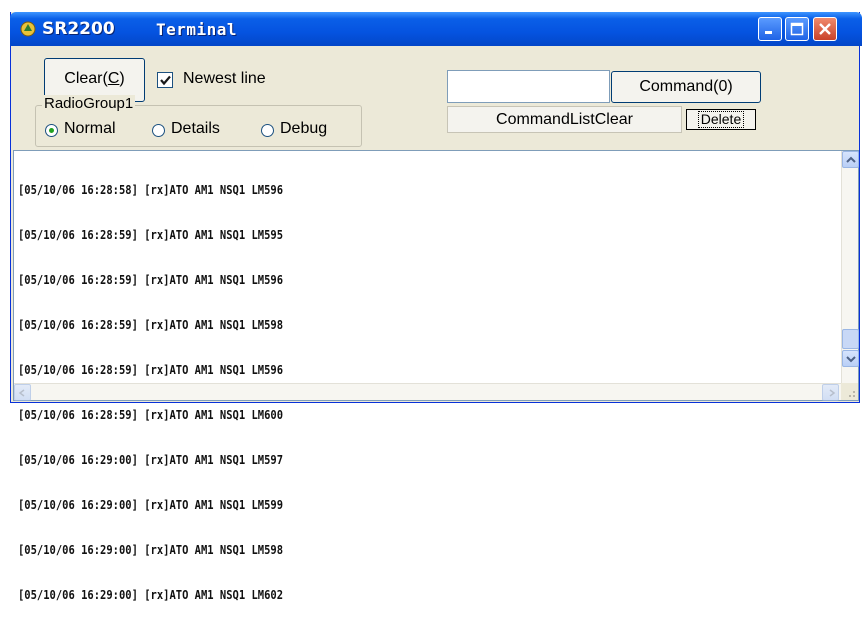 The width and height of the screenshot is (868, 633). I want to click on newest-line-checkbox, so click(165, 80).